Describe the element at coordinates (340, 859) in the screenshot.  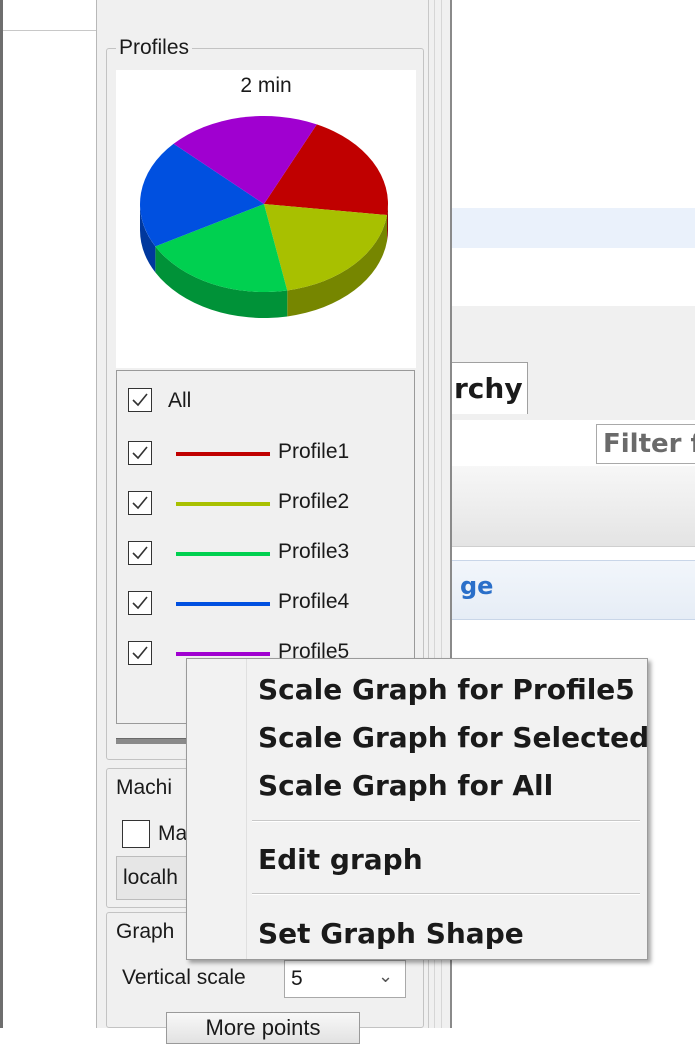
I see `menu-item-edit-graph: Edit graph` at that location.